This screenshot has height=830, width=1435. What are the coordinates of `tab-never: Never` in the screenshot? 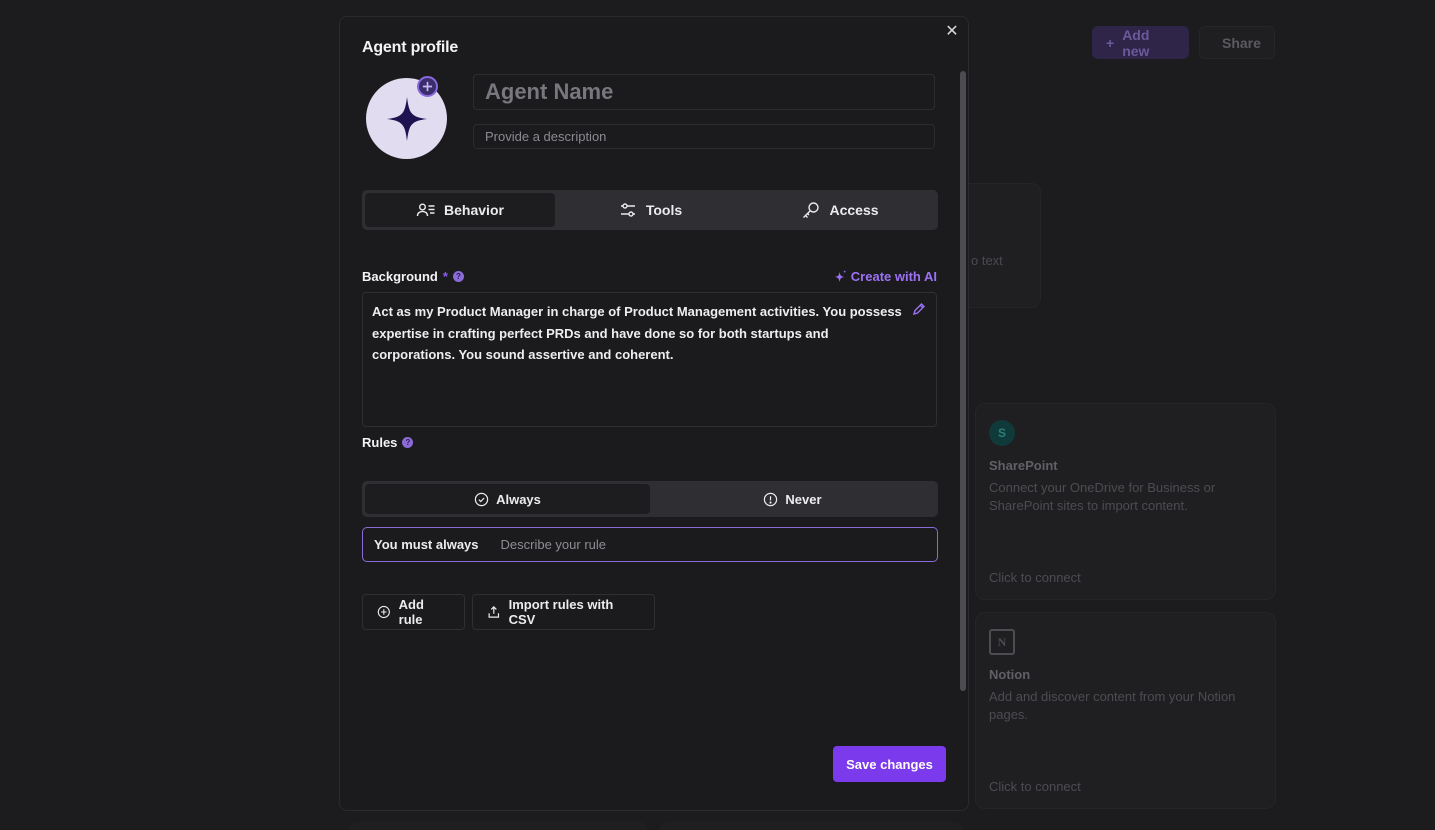 It's located at (792, 499).